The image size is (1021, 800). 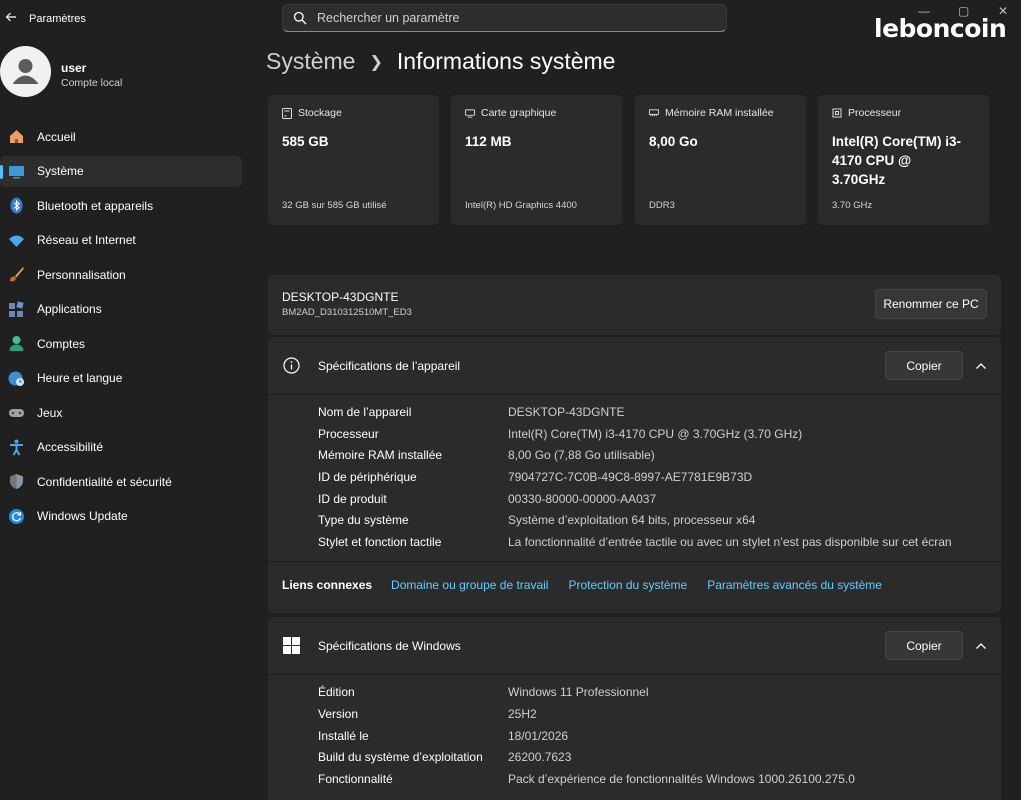 What do you see at coordinates (852, 205) in the screenshot?
I see `card-subtitle: 3.70 GHz` at bounding box center [852, 205].